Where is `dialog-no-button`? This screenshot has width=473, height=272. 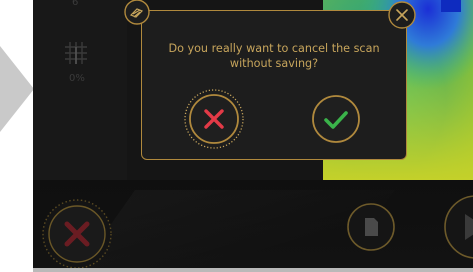 dialog-no-button is located at coordinates (214, 119).